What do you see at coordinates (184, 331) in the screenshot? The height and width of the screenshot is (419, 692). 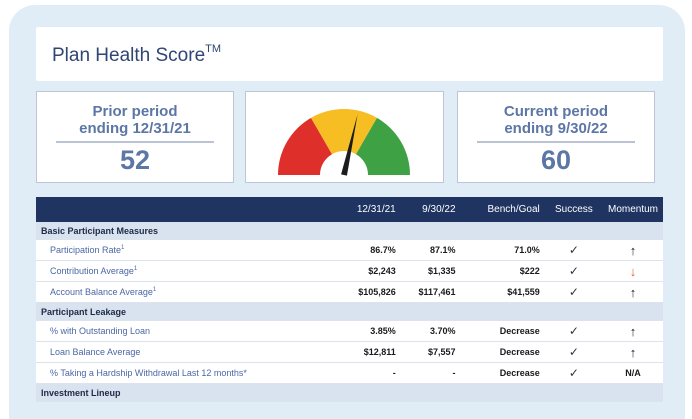 I see `metric-label: % with Outstanding Loan` at bounding box center [184, 331].